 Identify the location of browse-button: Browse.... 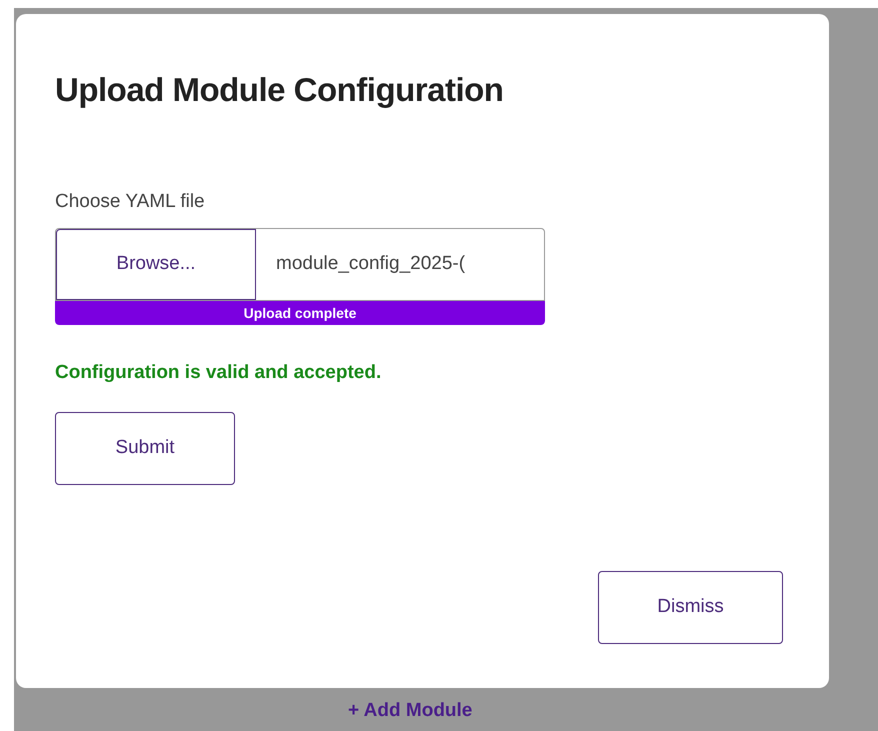
(156, 264).